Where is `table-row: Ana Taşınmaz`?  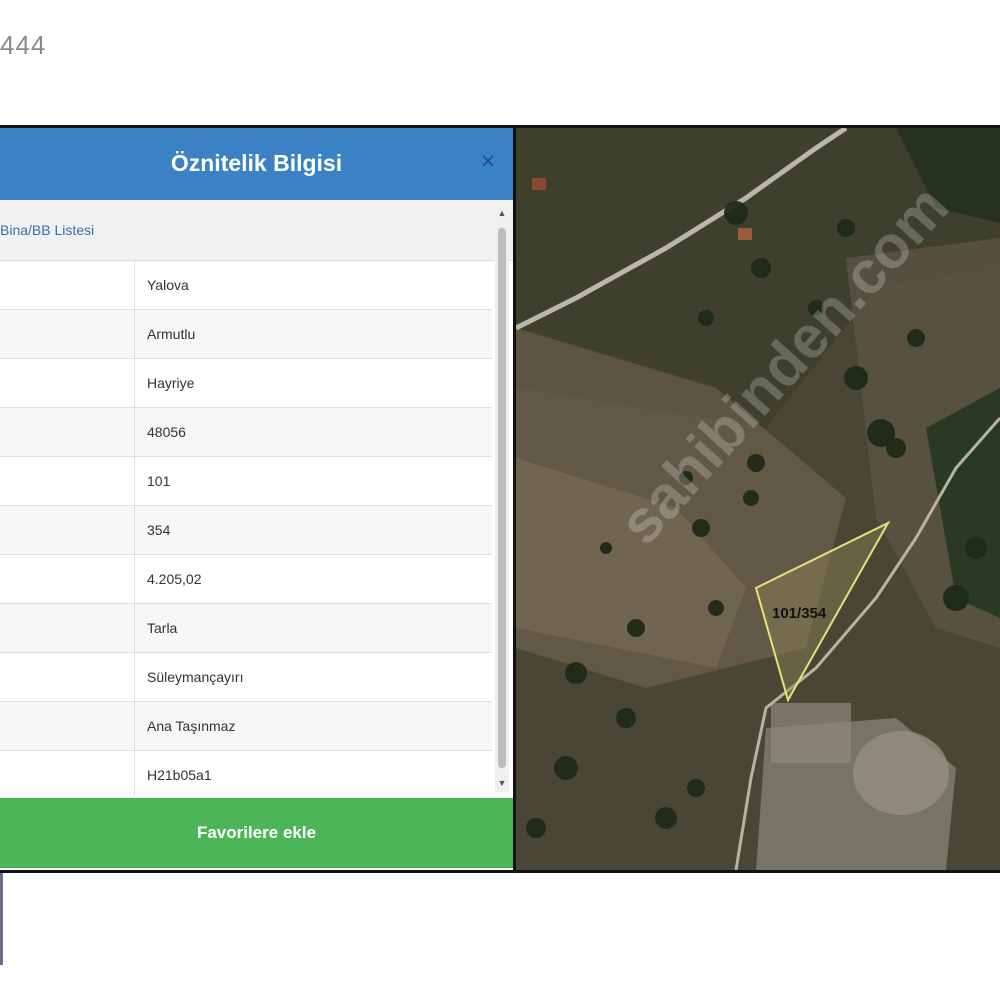 table-row: Ana Taşınmaz is located at coordinates (246, 726).